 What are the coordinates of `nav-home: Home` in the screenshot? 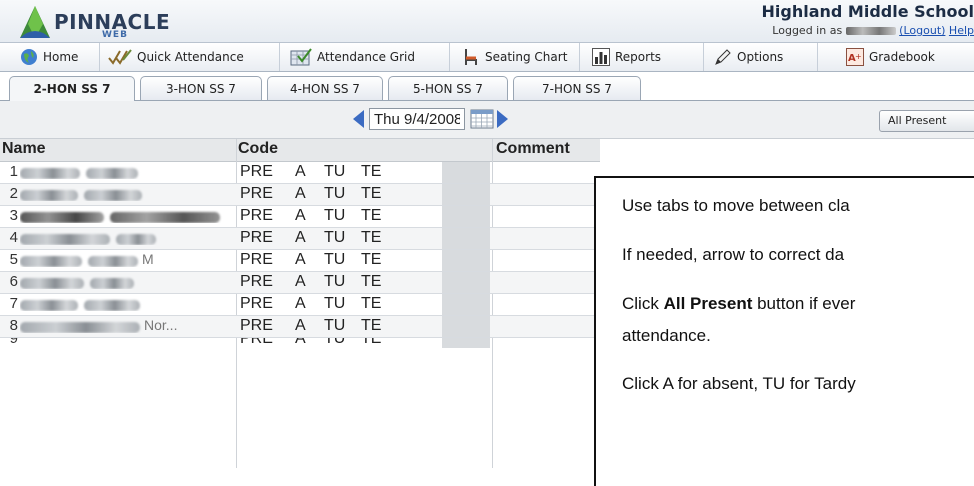 It's located at (50, 57).